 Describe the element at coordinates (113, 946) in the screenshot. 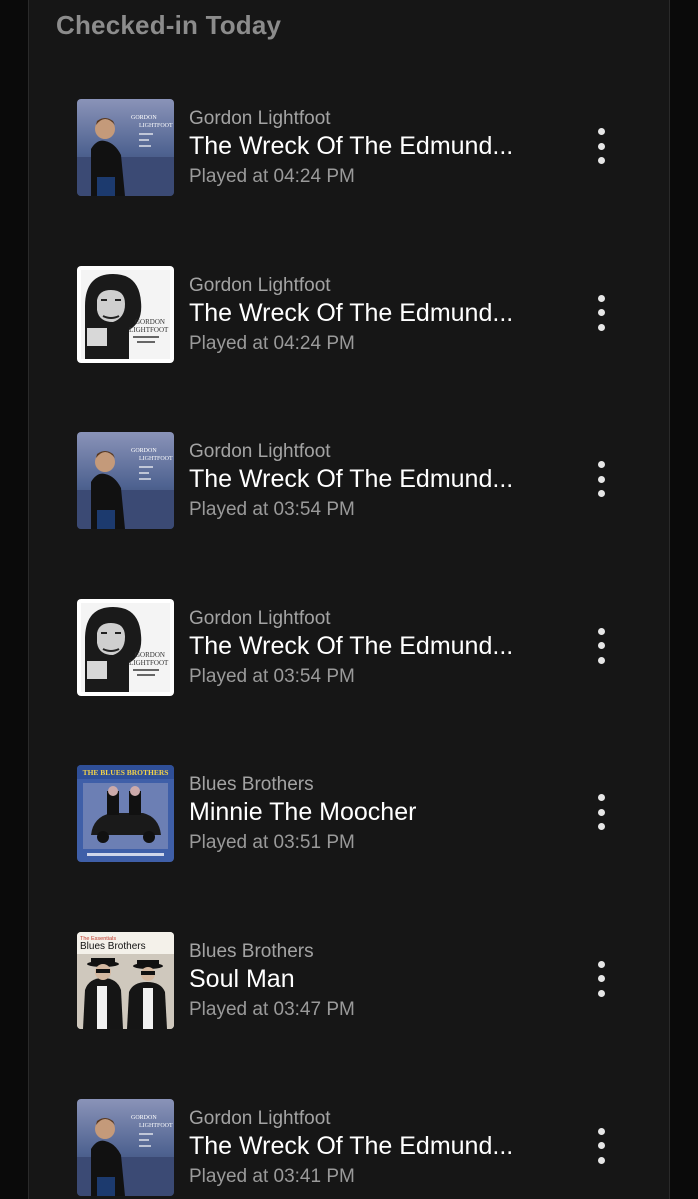

I see `album-art-text: Blues Brothers` at that location.